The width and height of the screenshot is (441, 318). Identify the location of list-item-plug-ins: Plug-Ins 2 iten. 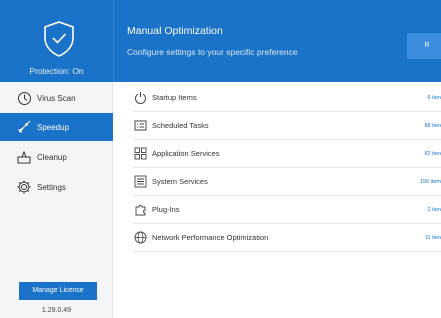
(287, 210).